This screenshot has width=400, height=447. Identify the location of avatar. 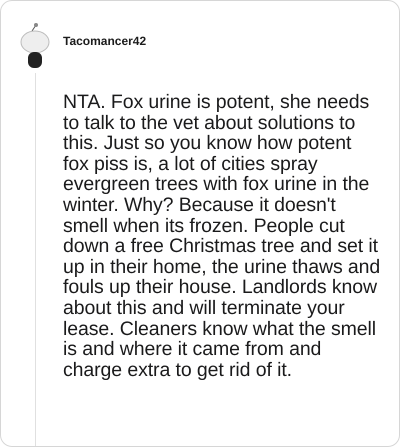
(35, 46).